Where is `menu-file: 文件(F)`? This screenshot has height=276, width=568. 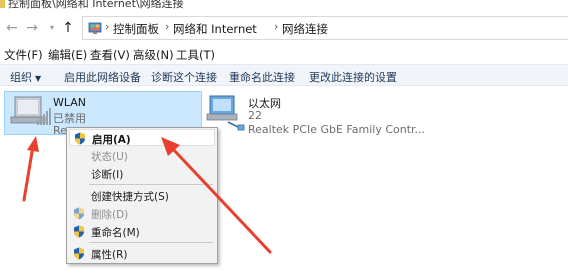 menu-file: 文件(F) is located at coordinates (23, 55).